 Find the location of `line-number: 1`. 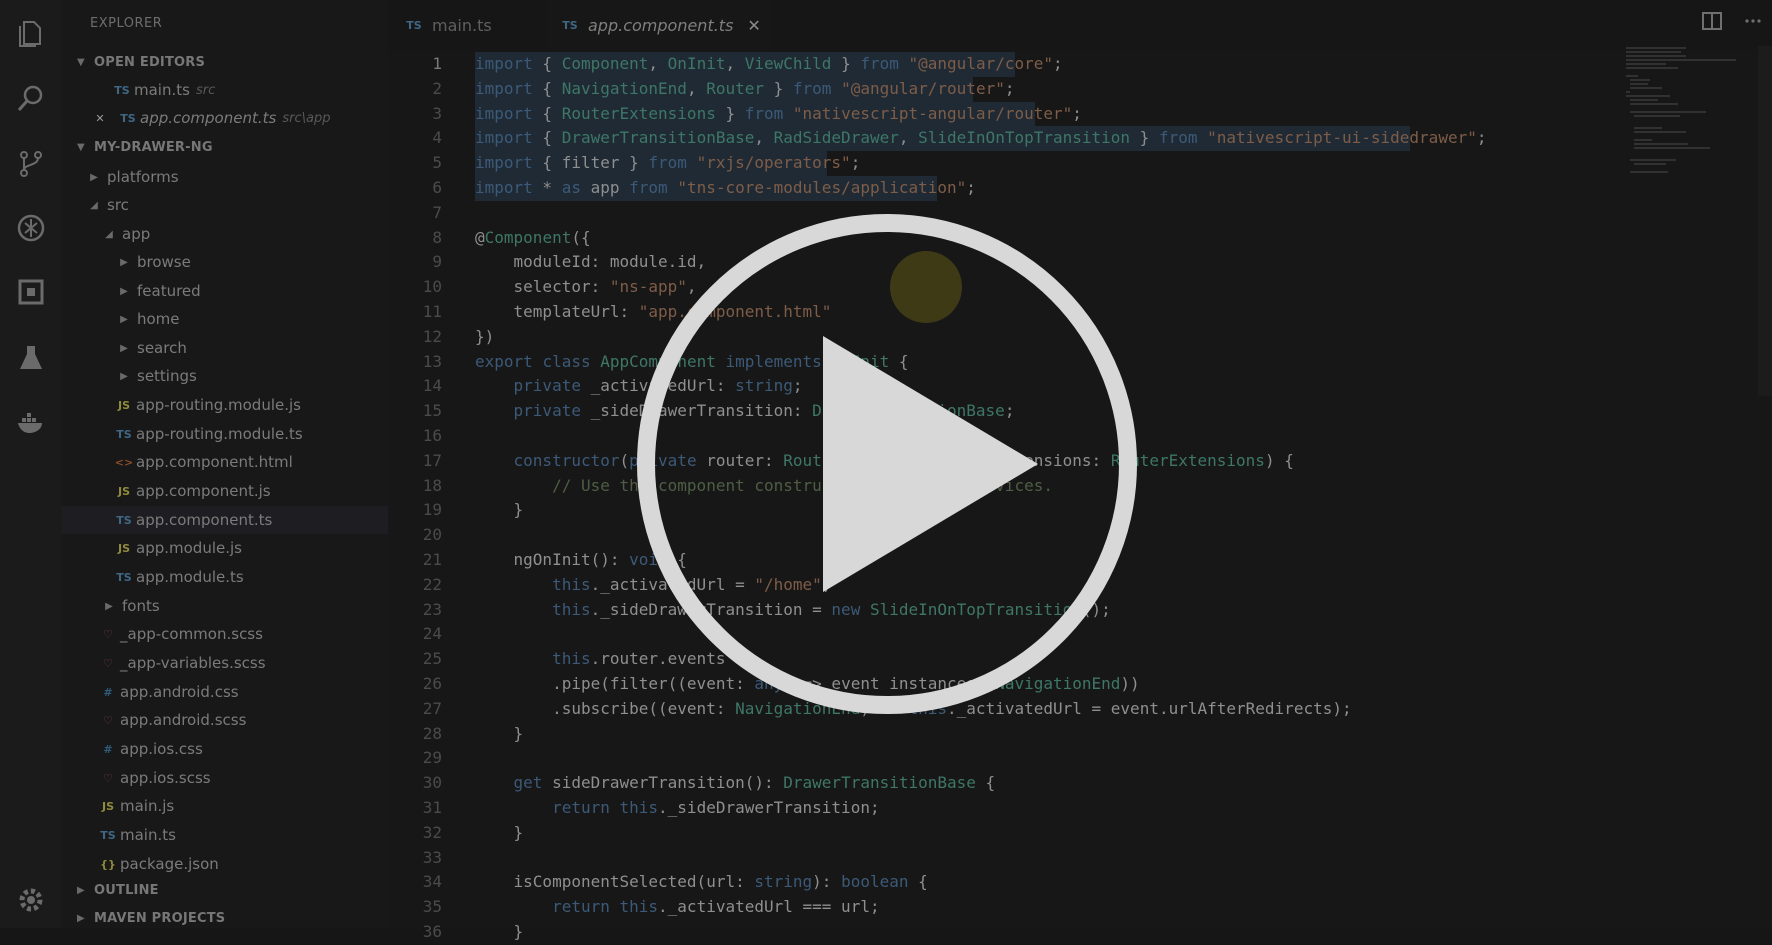

line-number: 1 is located at coordinates (437, 63).